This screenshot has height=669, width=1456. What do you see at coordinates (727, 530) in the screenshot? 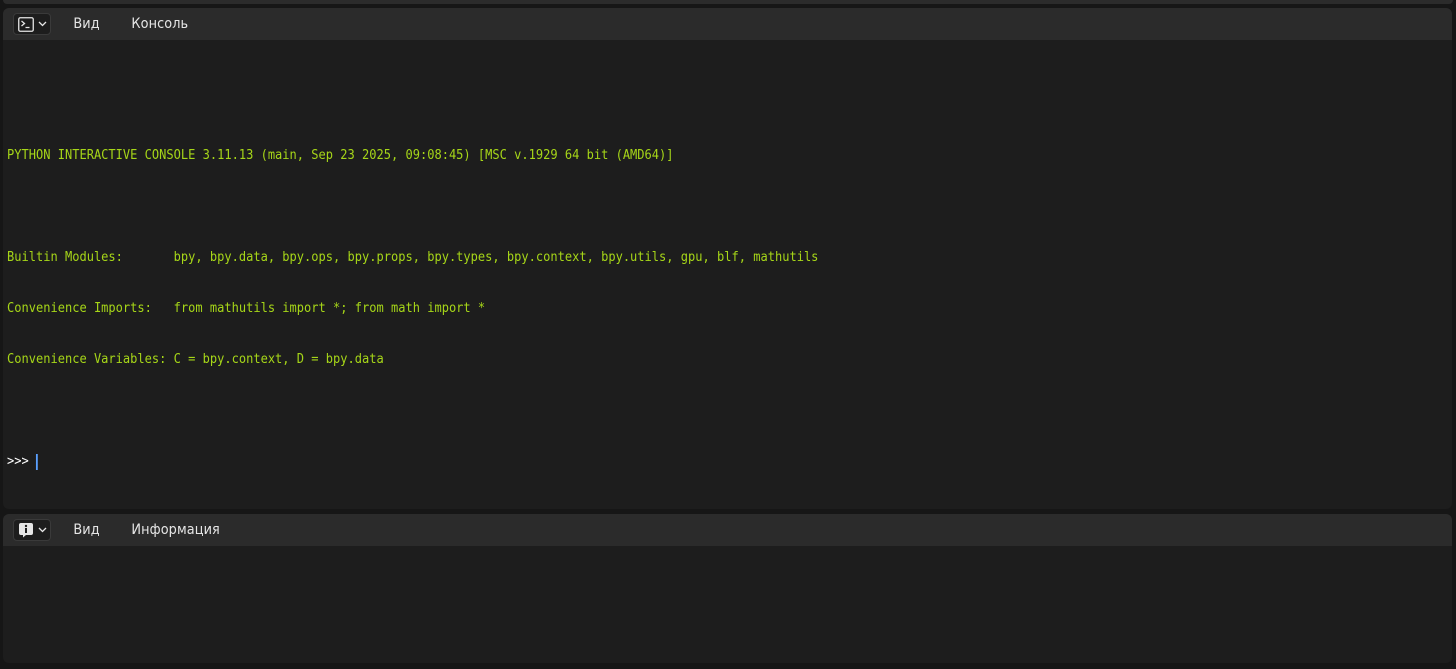
I see `info-header: Вид Информация` at bounding box center [727, 530].